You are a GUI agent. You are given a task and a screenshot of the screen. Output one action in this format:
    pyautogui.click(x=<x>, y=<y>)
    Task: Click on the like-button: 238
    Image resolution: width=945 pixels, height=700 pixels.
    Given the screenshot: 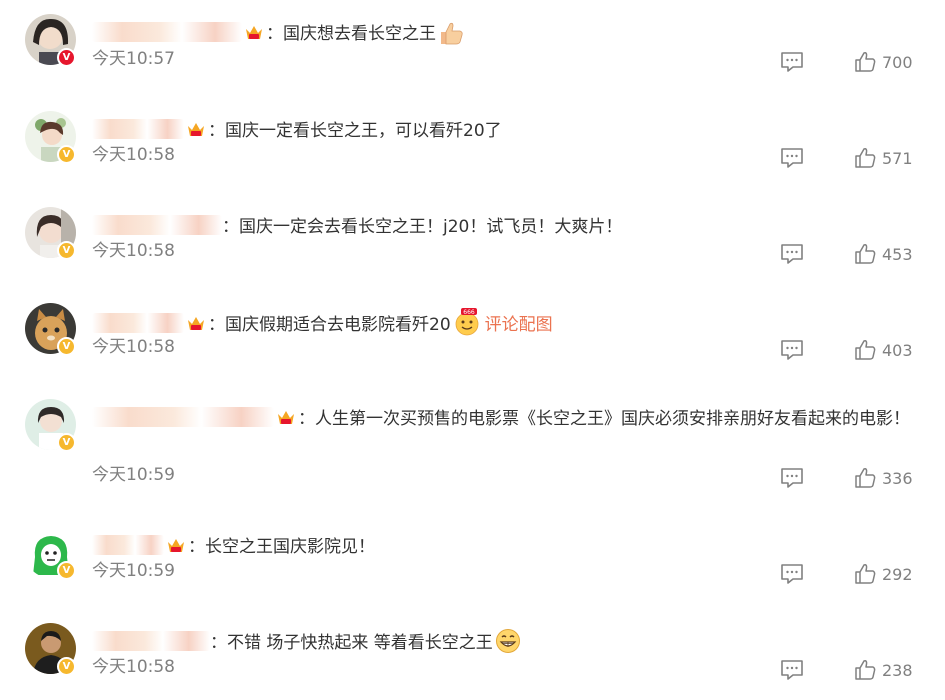 What is the action you would take?
    pyautogui.click(x=883, y=670)
    